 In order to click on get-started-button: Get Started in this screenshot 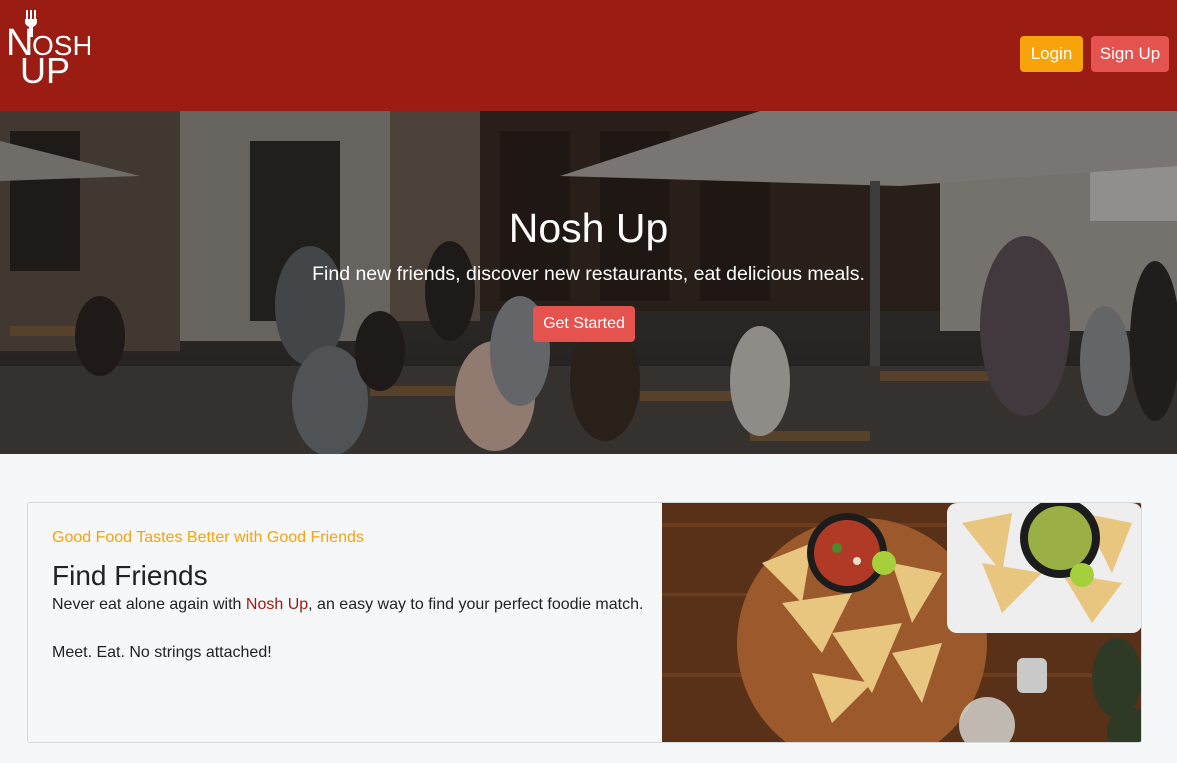, I will do `click(584, 324)`.